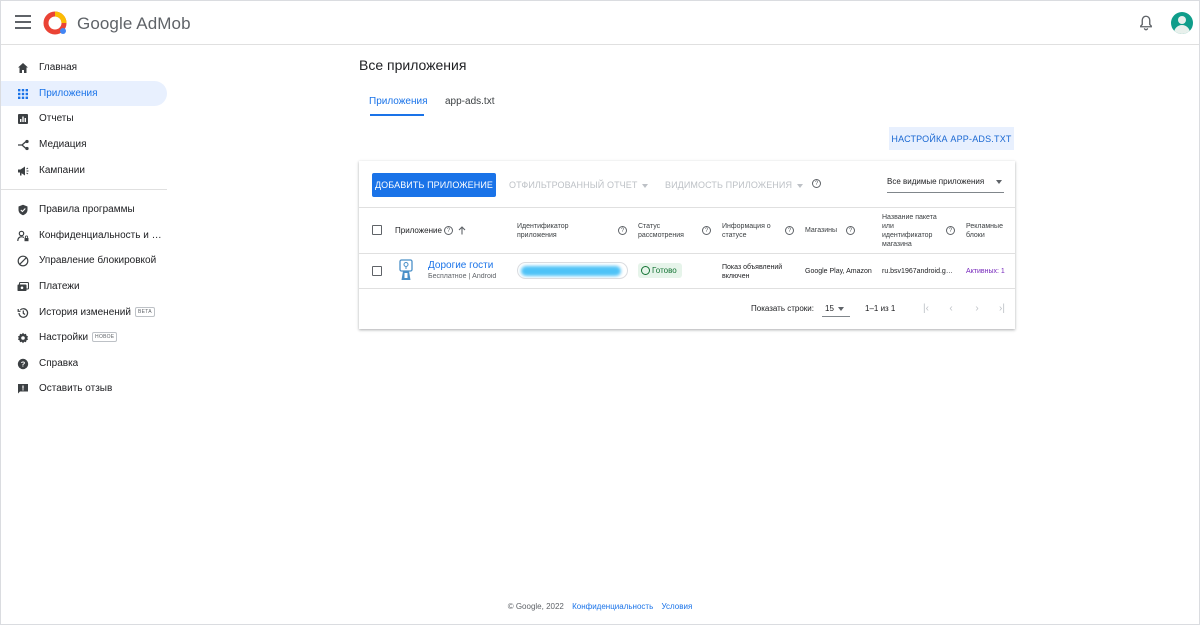  What do you see at coordinates (23, 287) in the screenshot?
I see `payments-icon` at bounding box center [23, 287].